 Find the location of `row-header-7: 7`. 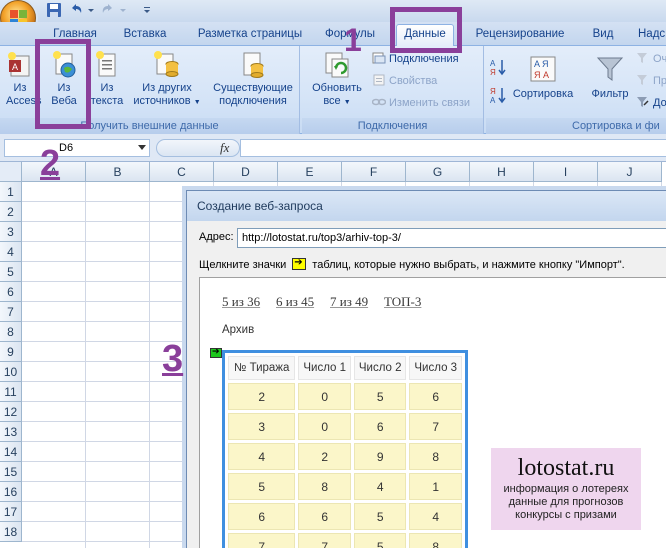

row-header-7: 7 is located at coordinates (11, 312).